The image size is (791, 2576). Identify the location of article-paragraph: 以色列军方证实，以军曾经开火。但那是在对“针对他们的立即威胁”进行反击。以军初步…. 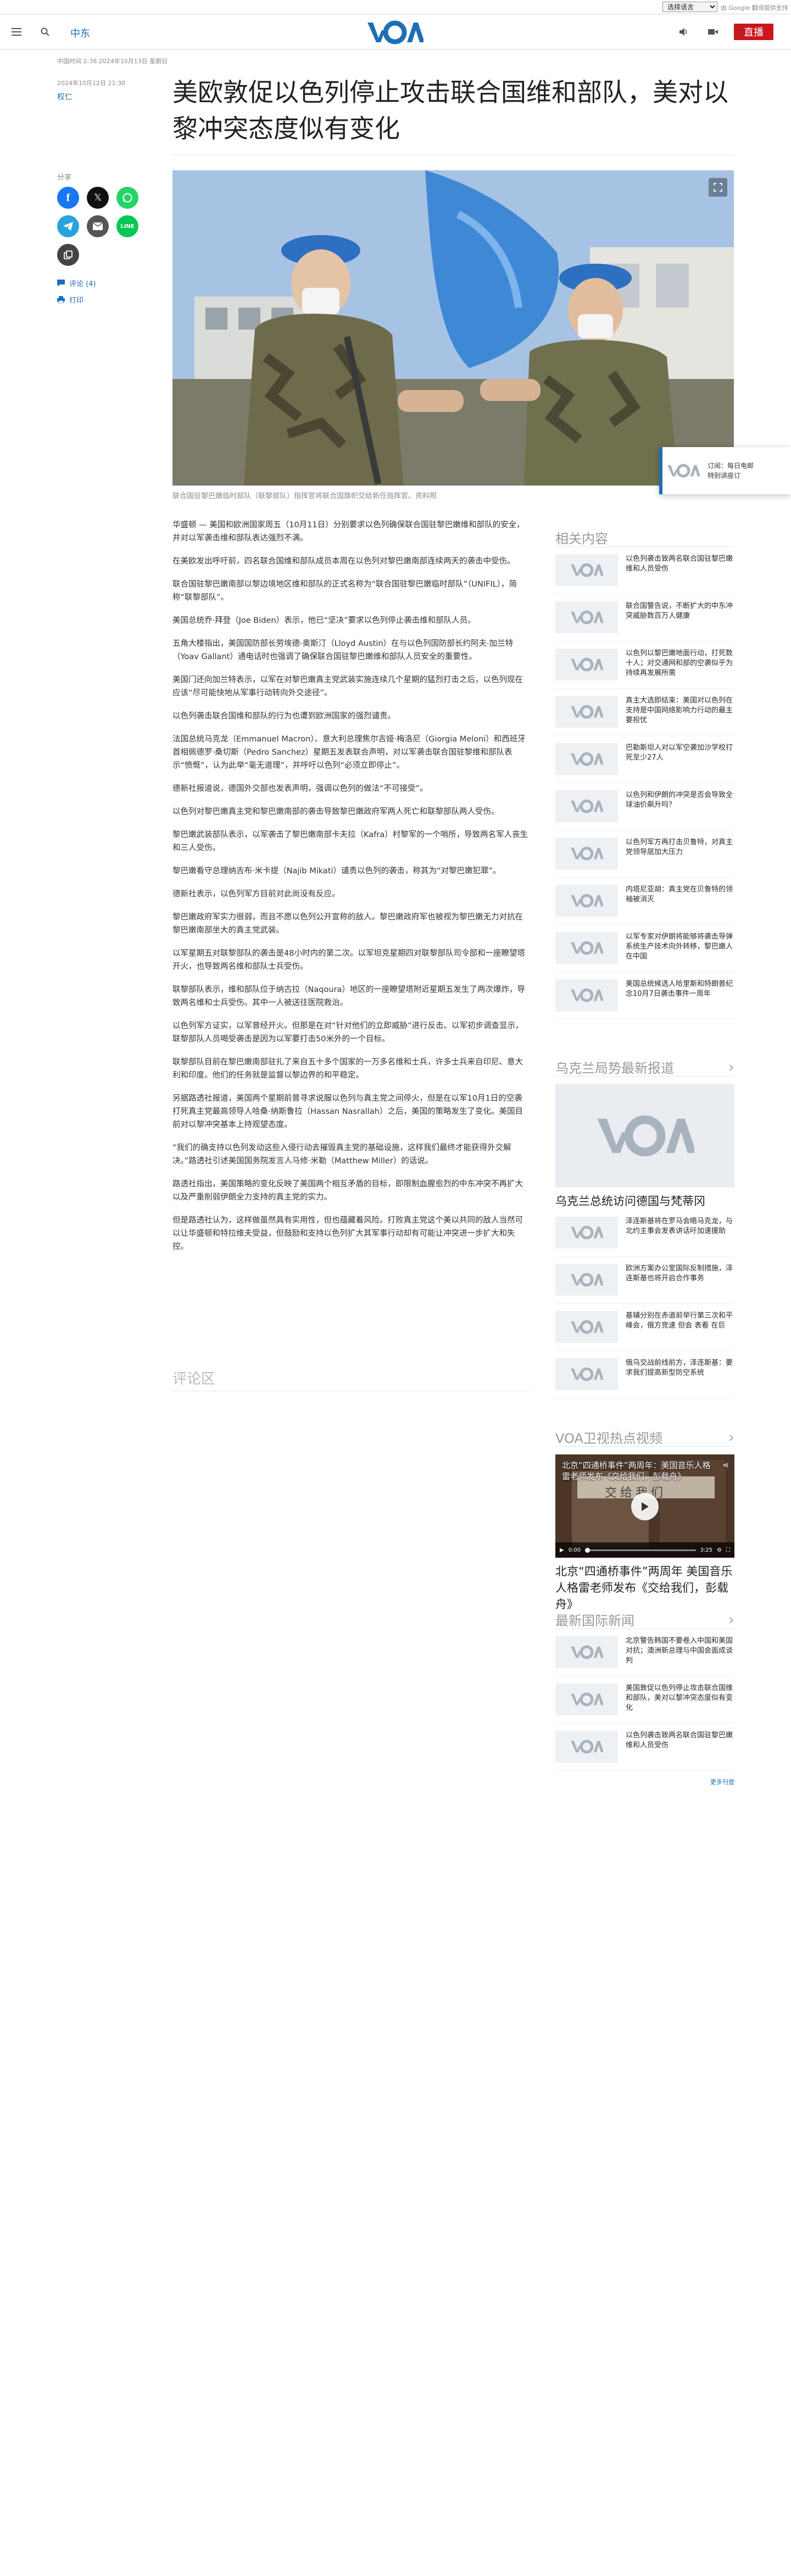
(348, 1033).